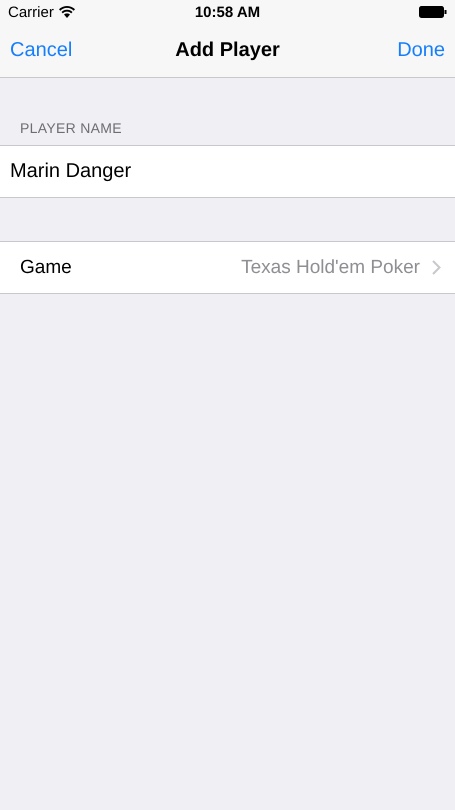  Describe the element at coordinates (330, 267) in the screenshot. I see `game-value: Texas Hold'em Poker` at that location.